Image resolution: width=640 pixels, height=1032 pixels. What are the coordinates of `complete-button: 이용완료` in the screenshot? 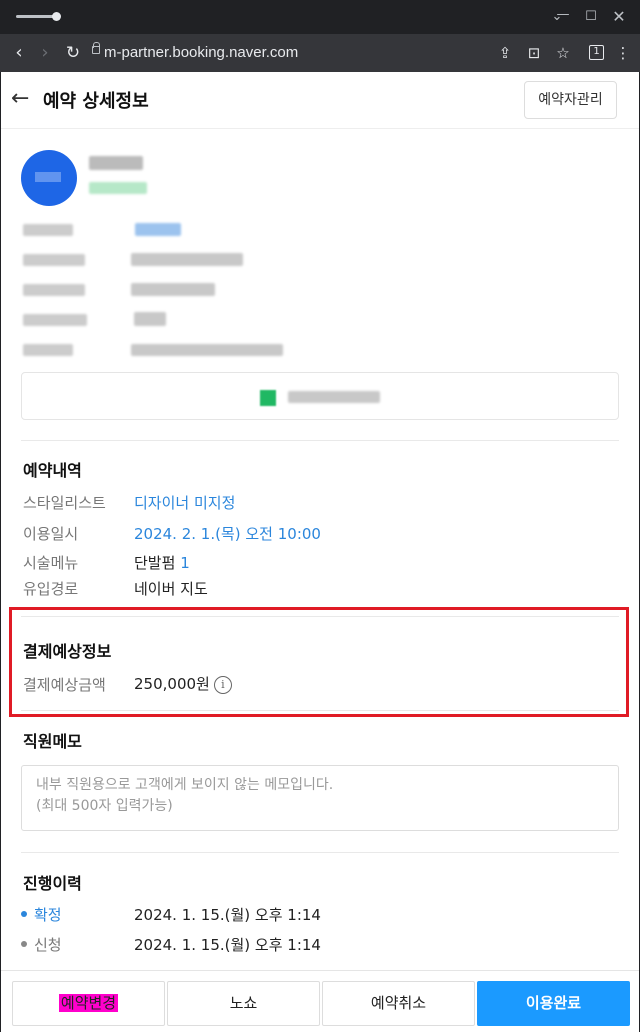 It's located at (553, 1003).